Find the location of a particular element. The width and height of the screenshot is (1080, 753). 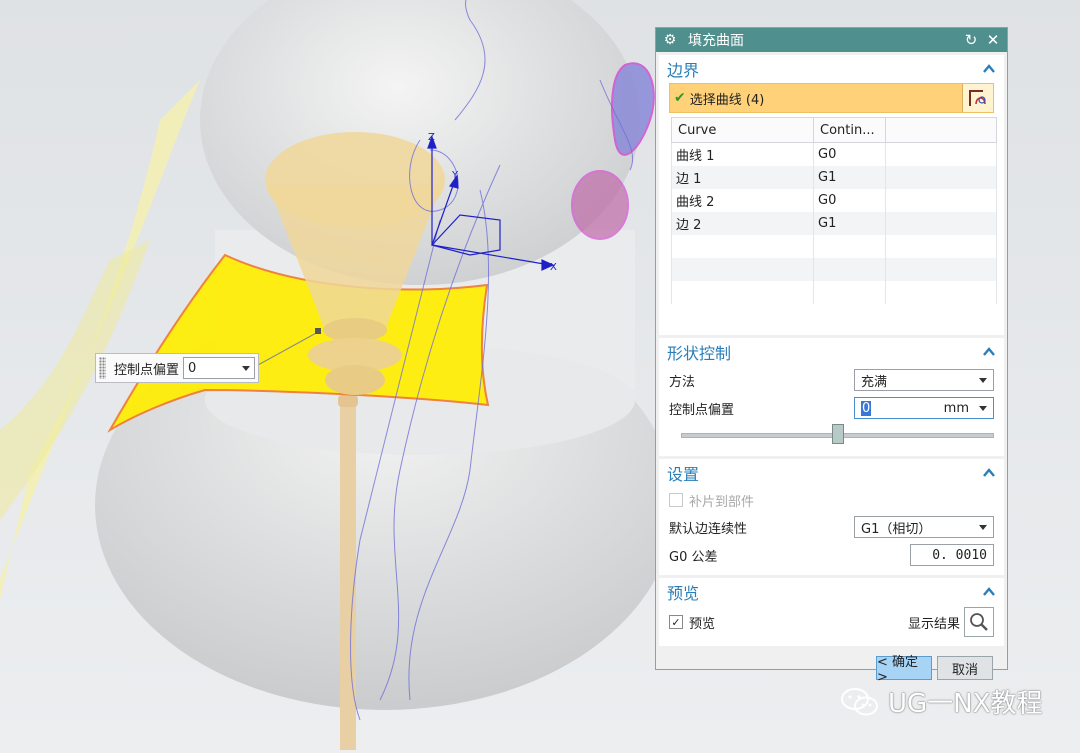

offset-unit: mm is located at coordinates (956, 408).